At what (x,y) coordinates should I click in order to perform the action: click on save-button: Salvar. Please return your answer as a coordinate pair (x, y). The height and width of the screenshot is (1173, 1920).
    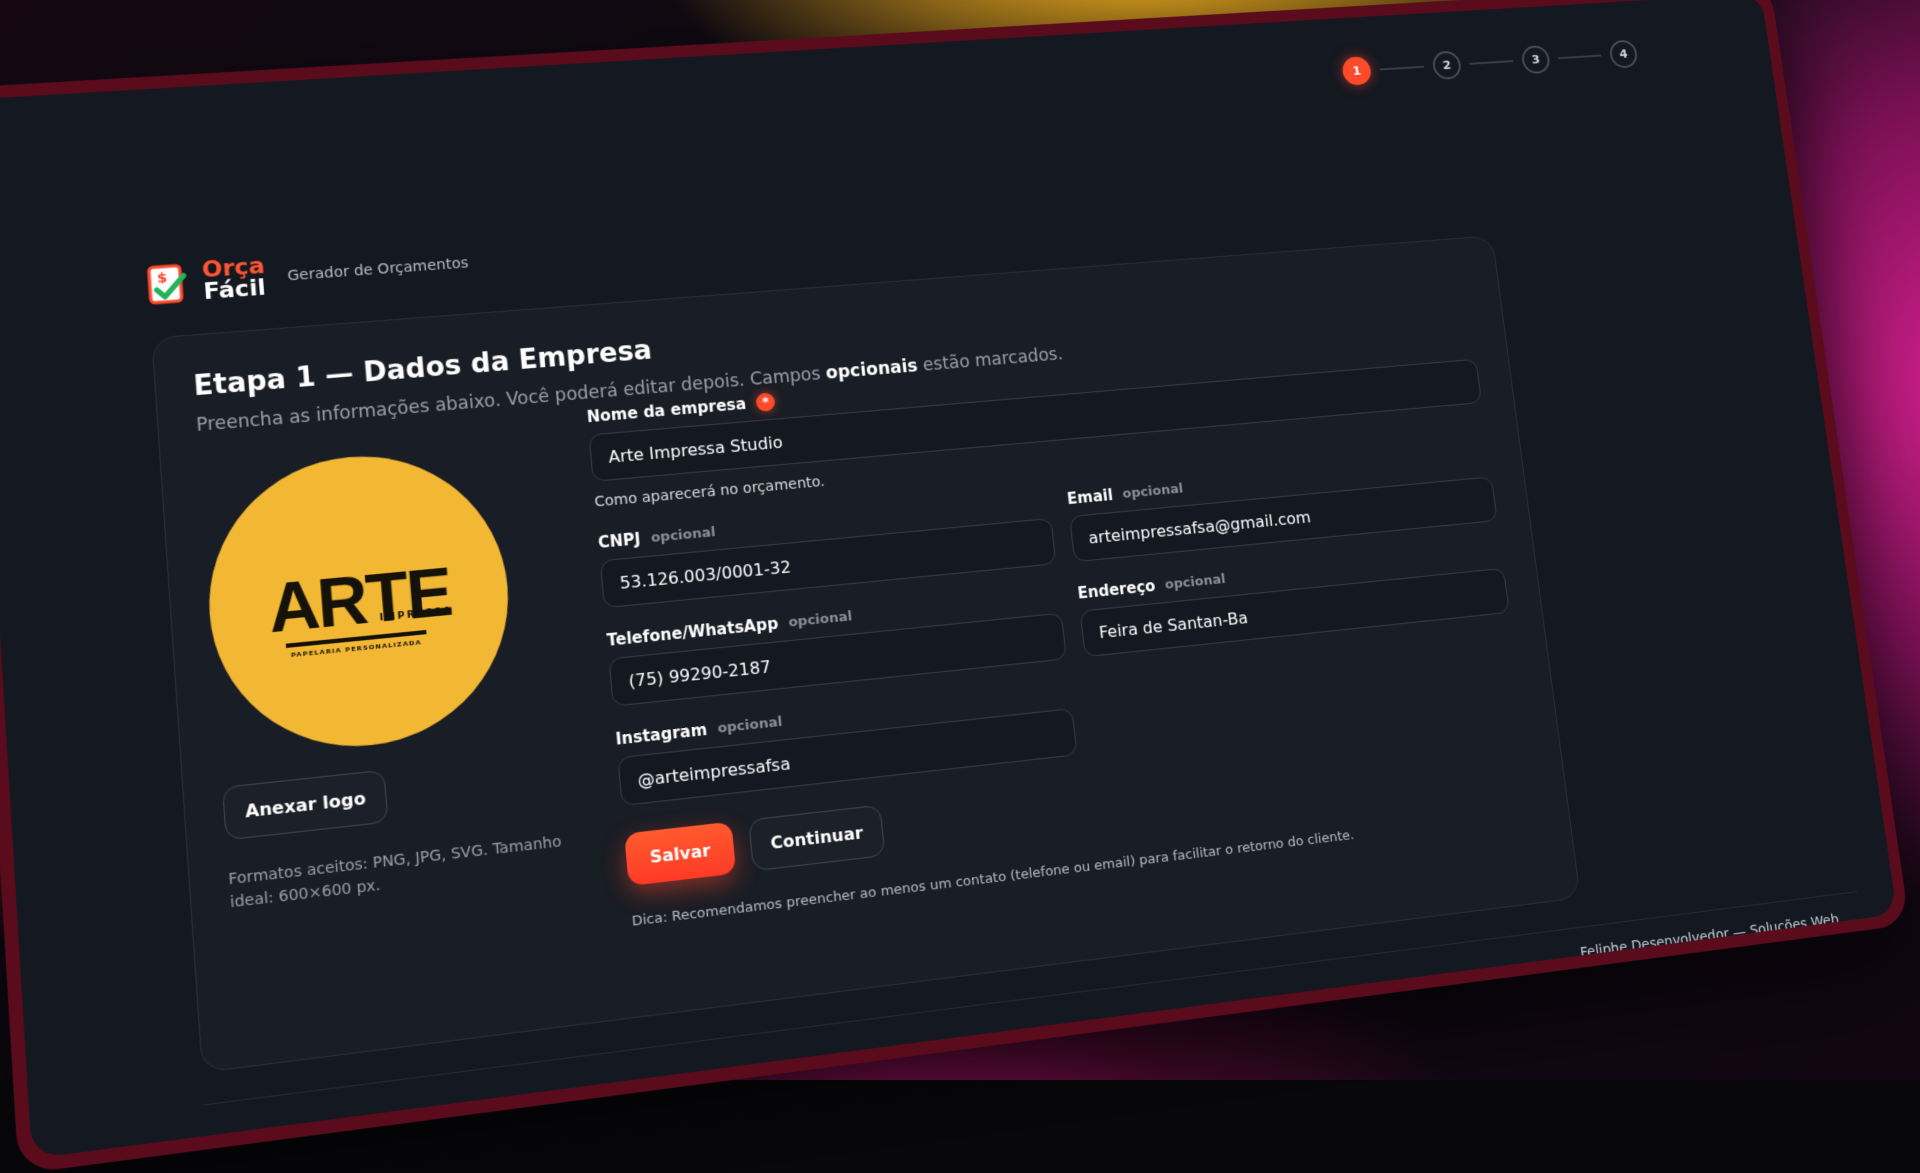
    Looking at the image, I should click on (680, 854).